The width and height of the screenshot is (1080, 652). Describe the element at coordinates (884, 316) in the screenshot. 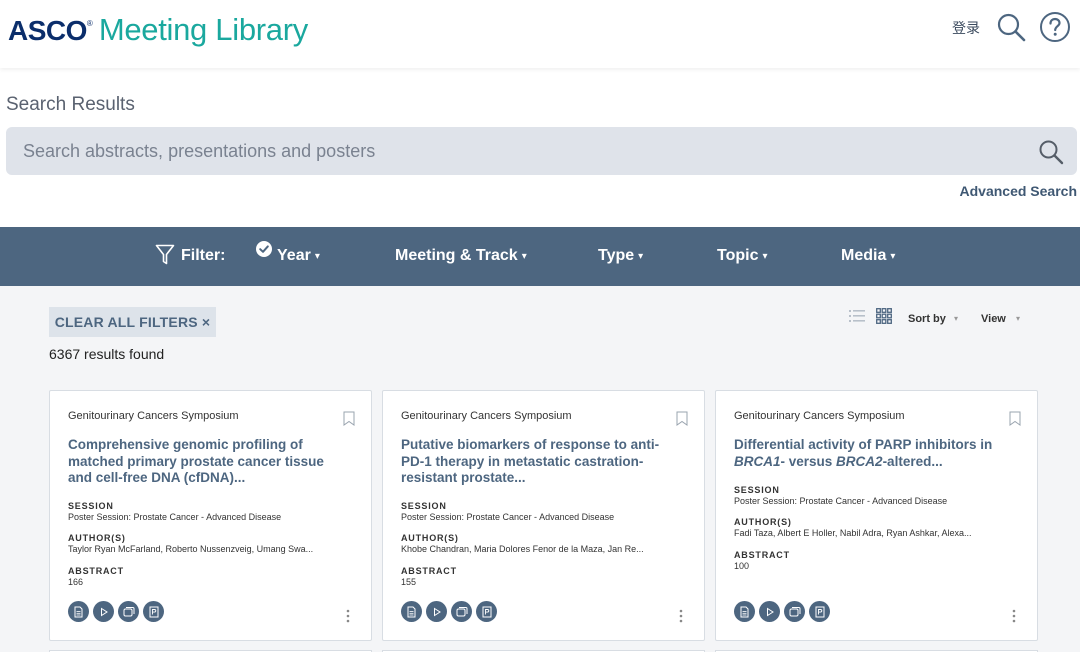

I see `grid-view-icon` at that location.